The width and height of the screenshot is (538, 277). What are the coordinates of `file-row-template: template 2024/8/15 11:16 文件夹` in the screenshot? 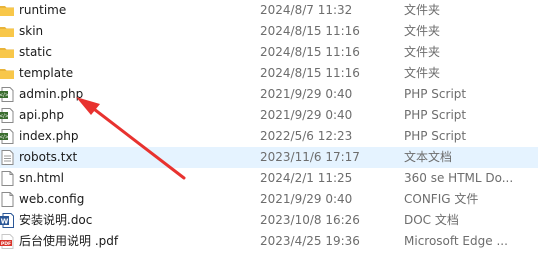 It's located at (269, 73).